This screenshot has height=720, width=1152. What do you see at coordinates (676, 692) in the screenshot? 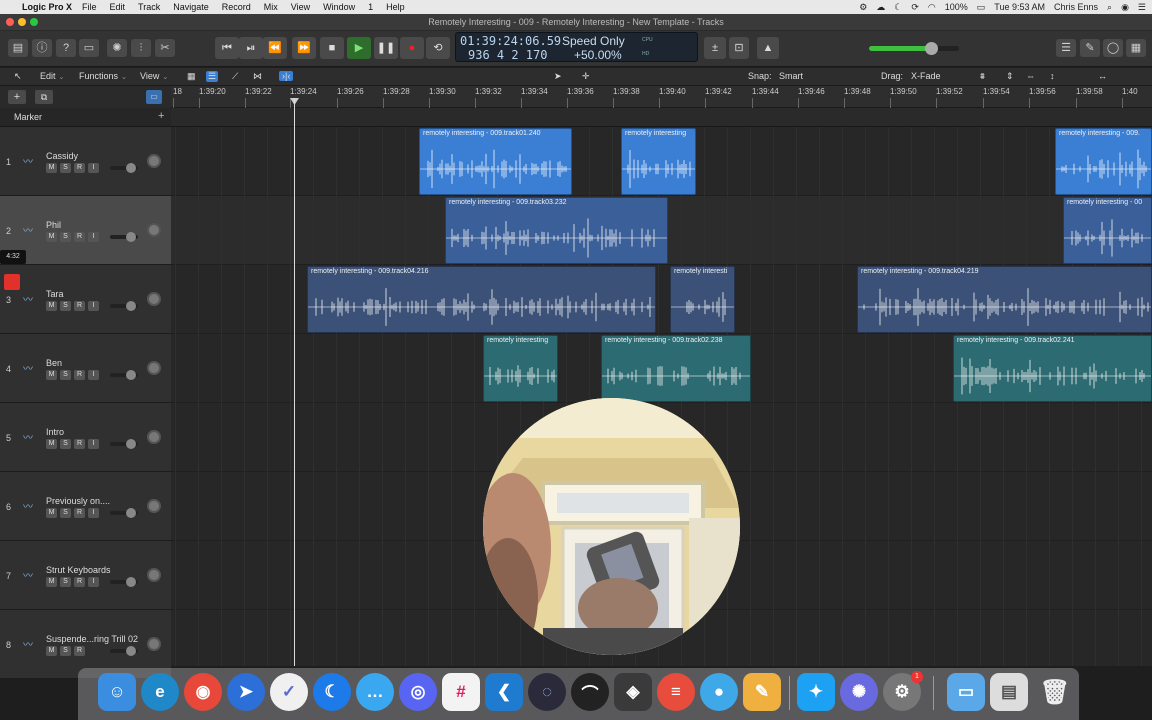
I see `fantastical-icon: ≡` at bounding box center [676, 692].